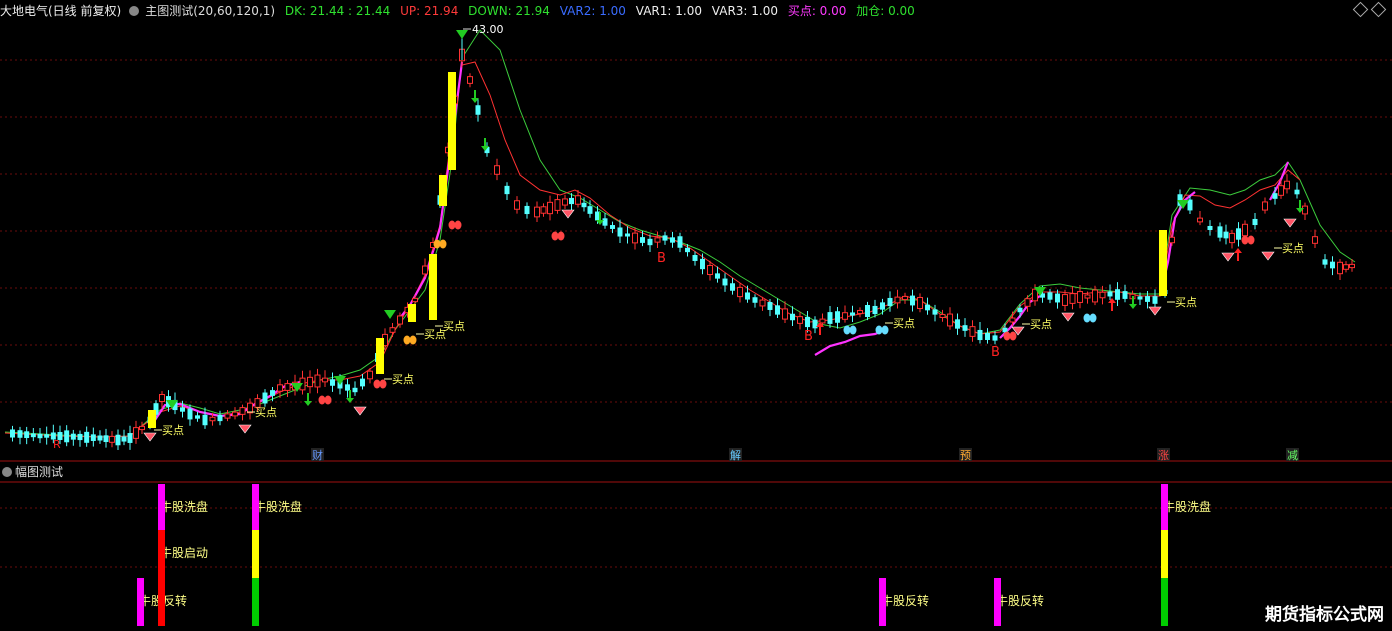  What do you see at coordinates (1187, 506) in the screenshot?
I see `sub-chart-label: 牛股洗盘` at bounding box center [1187, 506].